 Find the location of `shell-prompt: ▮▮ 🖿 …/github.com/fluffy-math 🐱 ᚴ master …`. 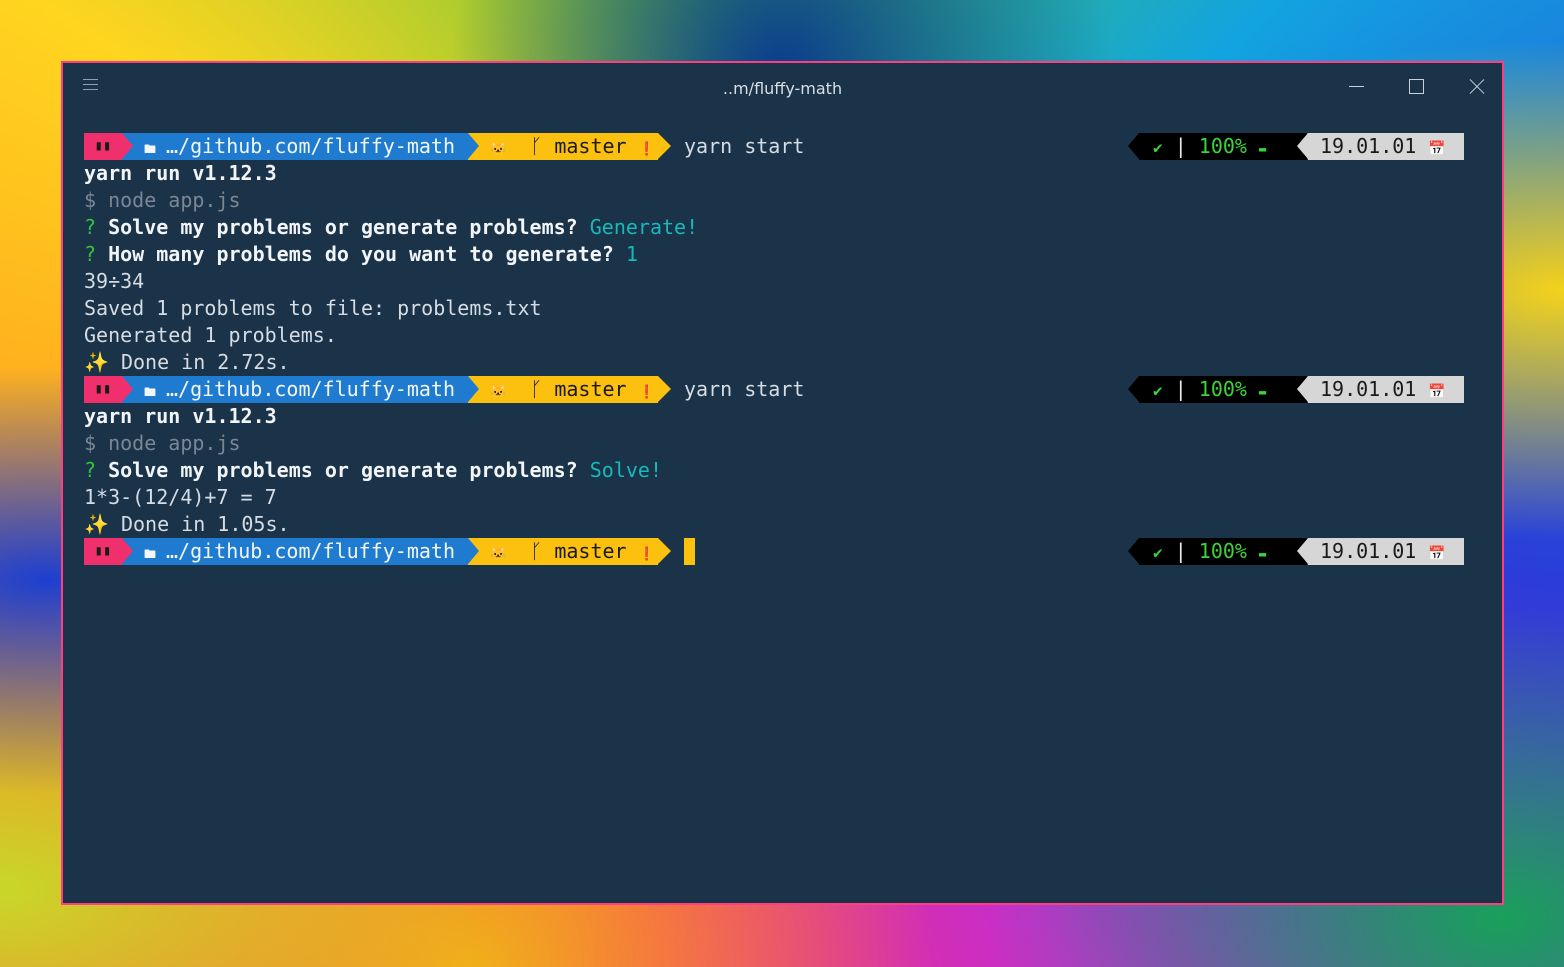

shell-prompt: ▮▮ 🖿 …/github.com/fluffy-math 🐱 ᚴ master … is located at coordinates (793, 146).